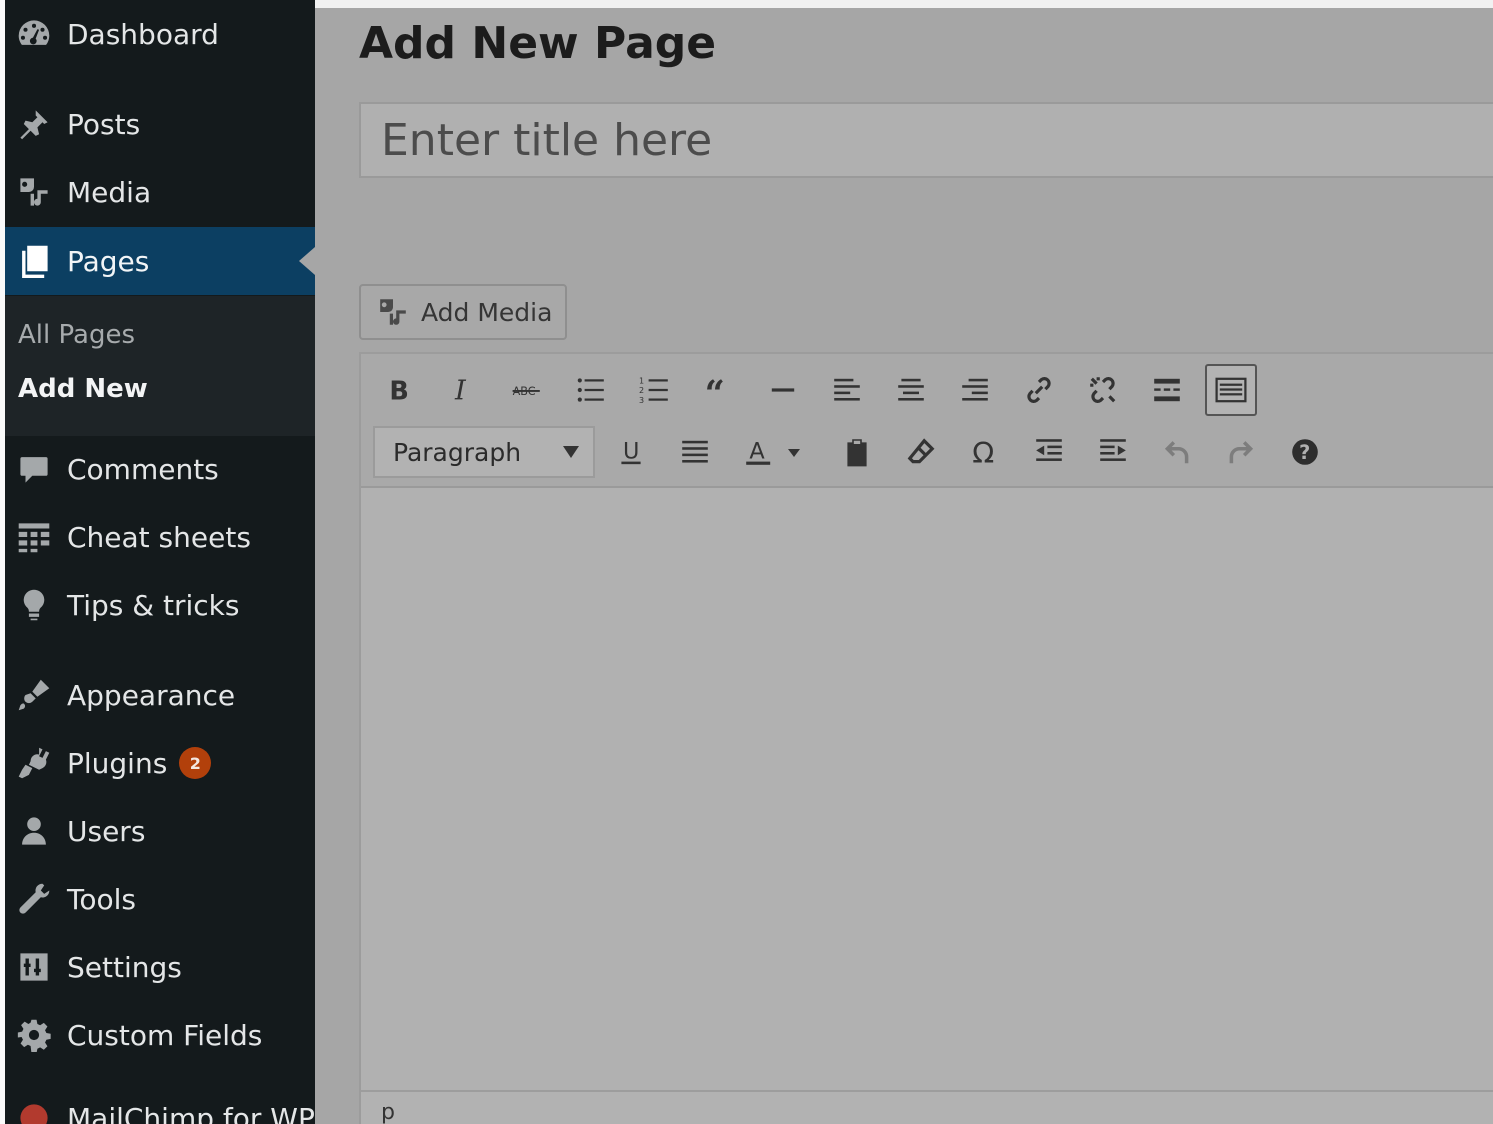  Describe the element at coordinates (160, 192) in the screenshot. I see `sidebar-item-media: Media` at that location.